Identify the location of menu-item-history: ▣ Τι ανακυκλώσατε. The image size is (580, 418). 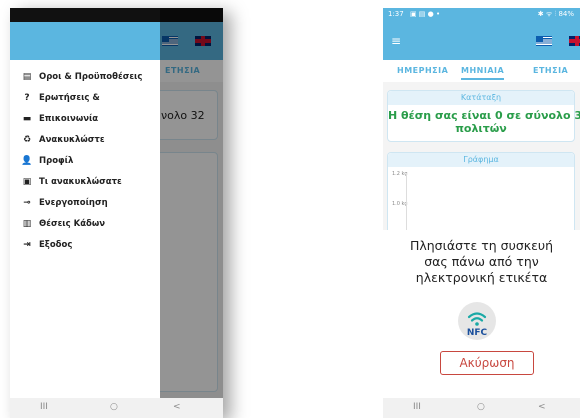
(85, 182).